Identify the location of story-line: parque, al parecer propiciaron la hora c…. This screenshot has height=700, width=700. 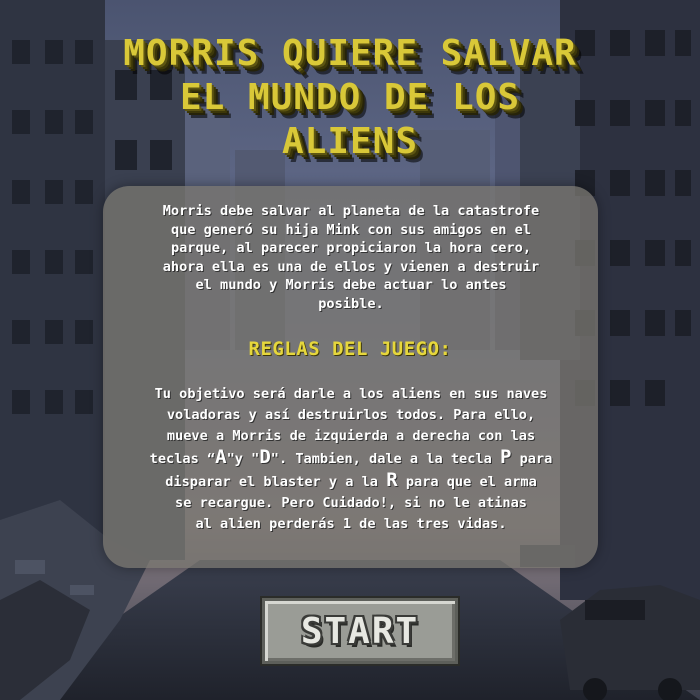
(351, 248).